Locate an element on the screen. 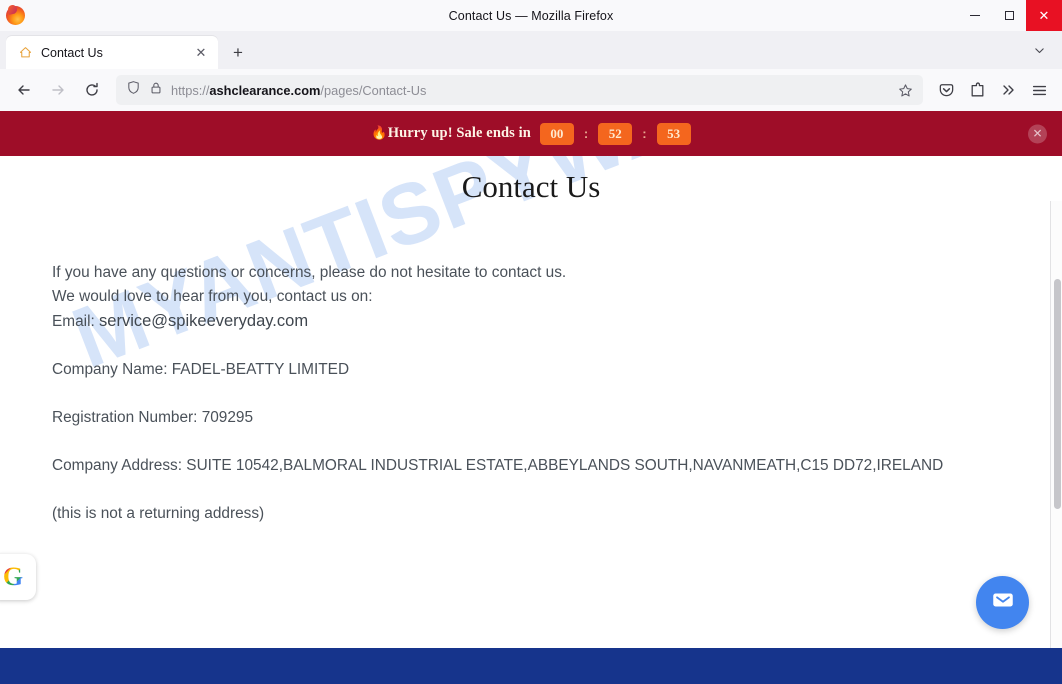 The width and height of the screenshot is (1062, 684). new-tab-button: + is located at coordinates (238, 52).